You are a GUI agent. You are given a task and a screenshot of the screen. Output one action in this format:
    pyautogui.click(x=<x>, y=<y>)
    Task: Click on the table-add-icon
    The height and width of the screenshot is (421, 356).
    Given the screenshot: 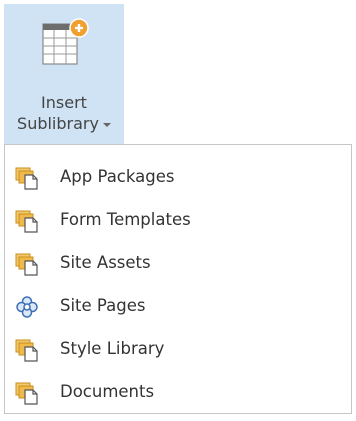 What is the action you would take?
    pyautogui.click(x=65, y=41)
    